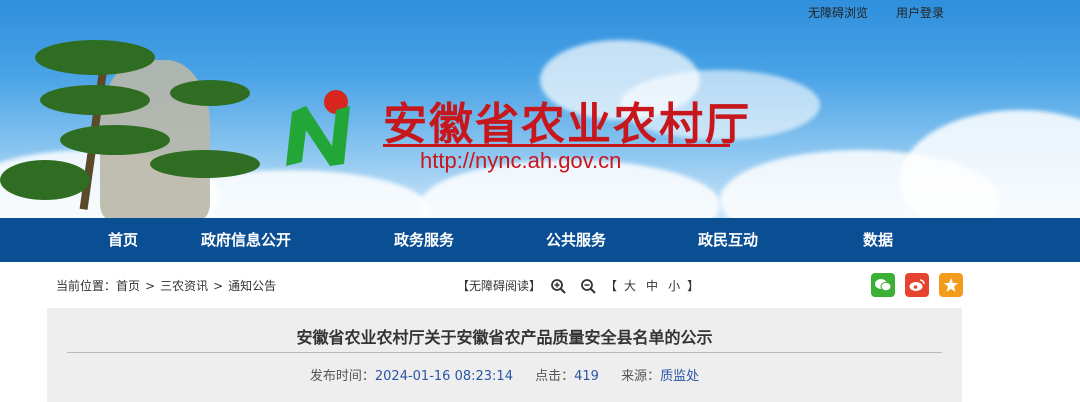  I want to click on font-size-medium: 中, so click(652, 285).